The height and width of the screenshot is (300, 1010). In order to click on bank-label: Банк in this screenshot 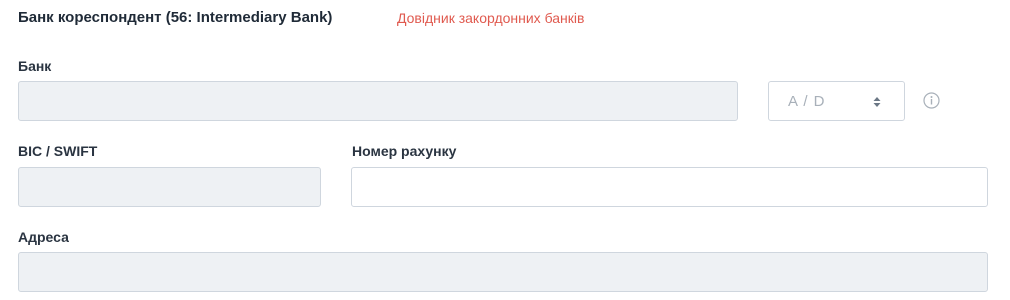, I will do `click(35, 66)`.